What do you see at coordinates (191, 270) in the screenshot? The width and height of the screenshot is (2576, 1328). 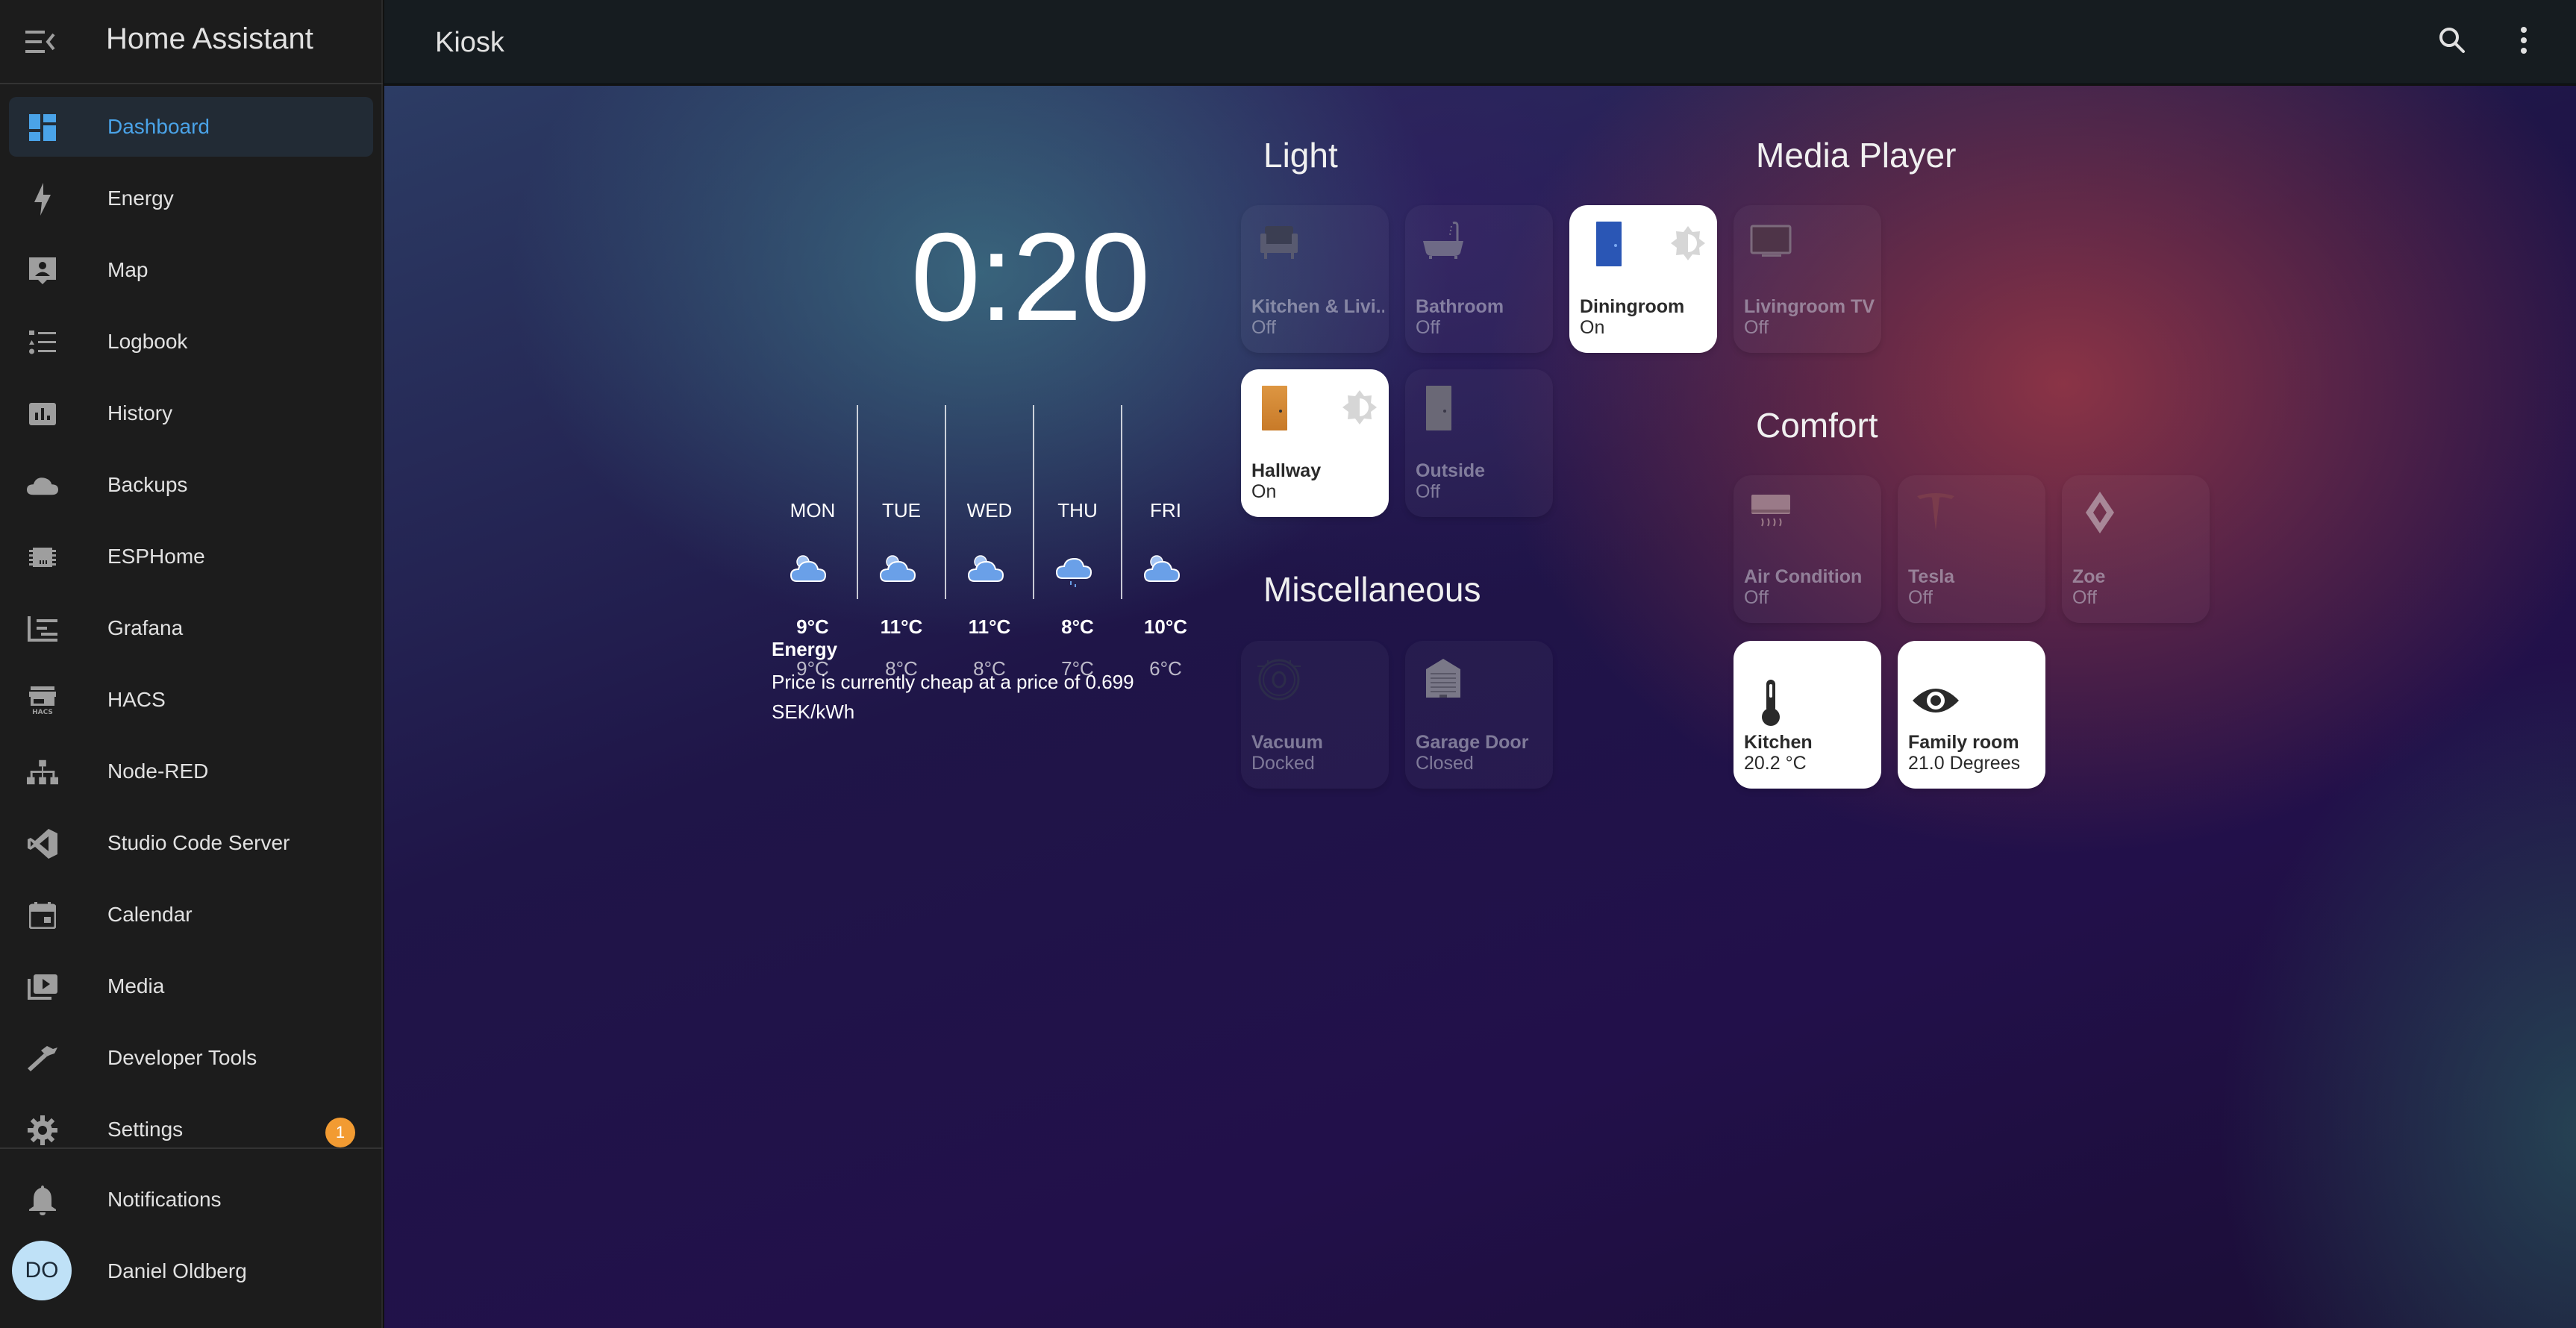 I see `sidebar-item-map: Map` at bounding box center [191, 270].